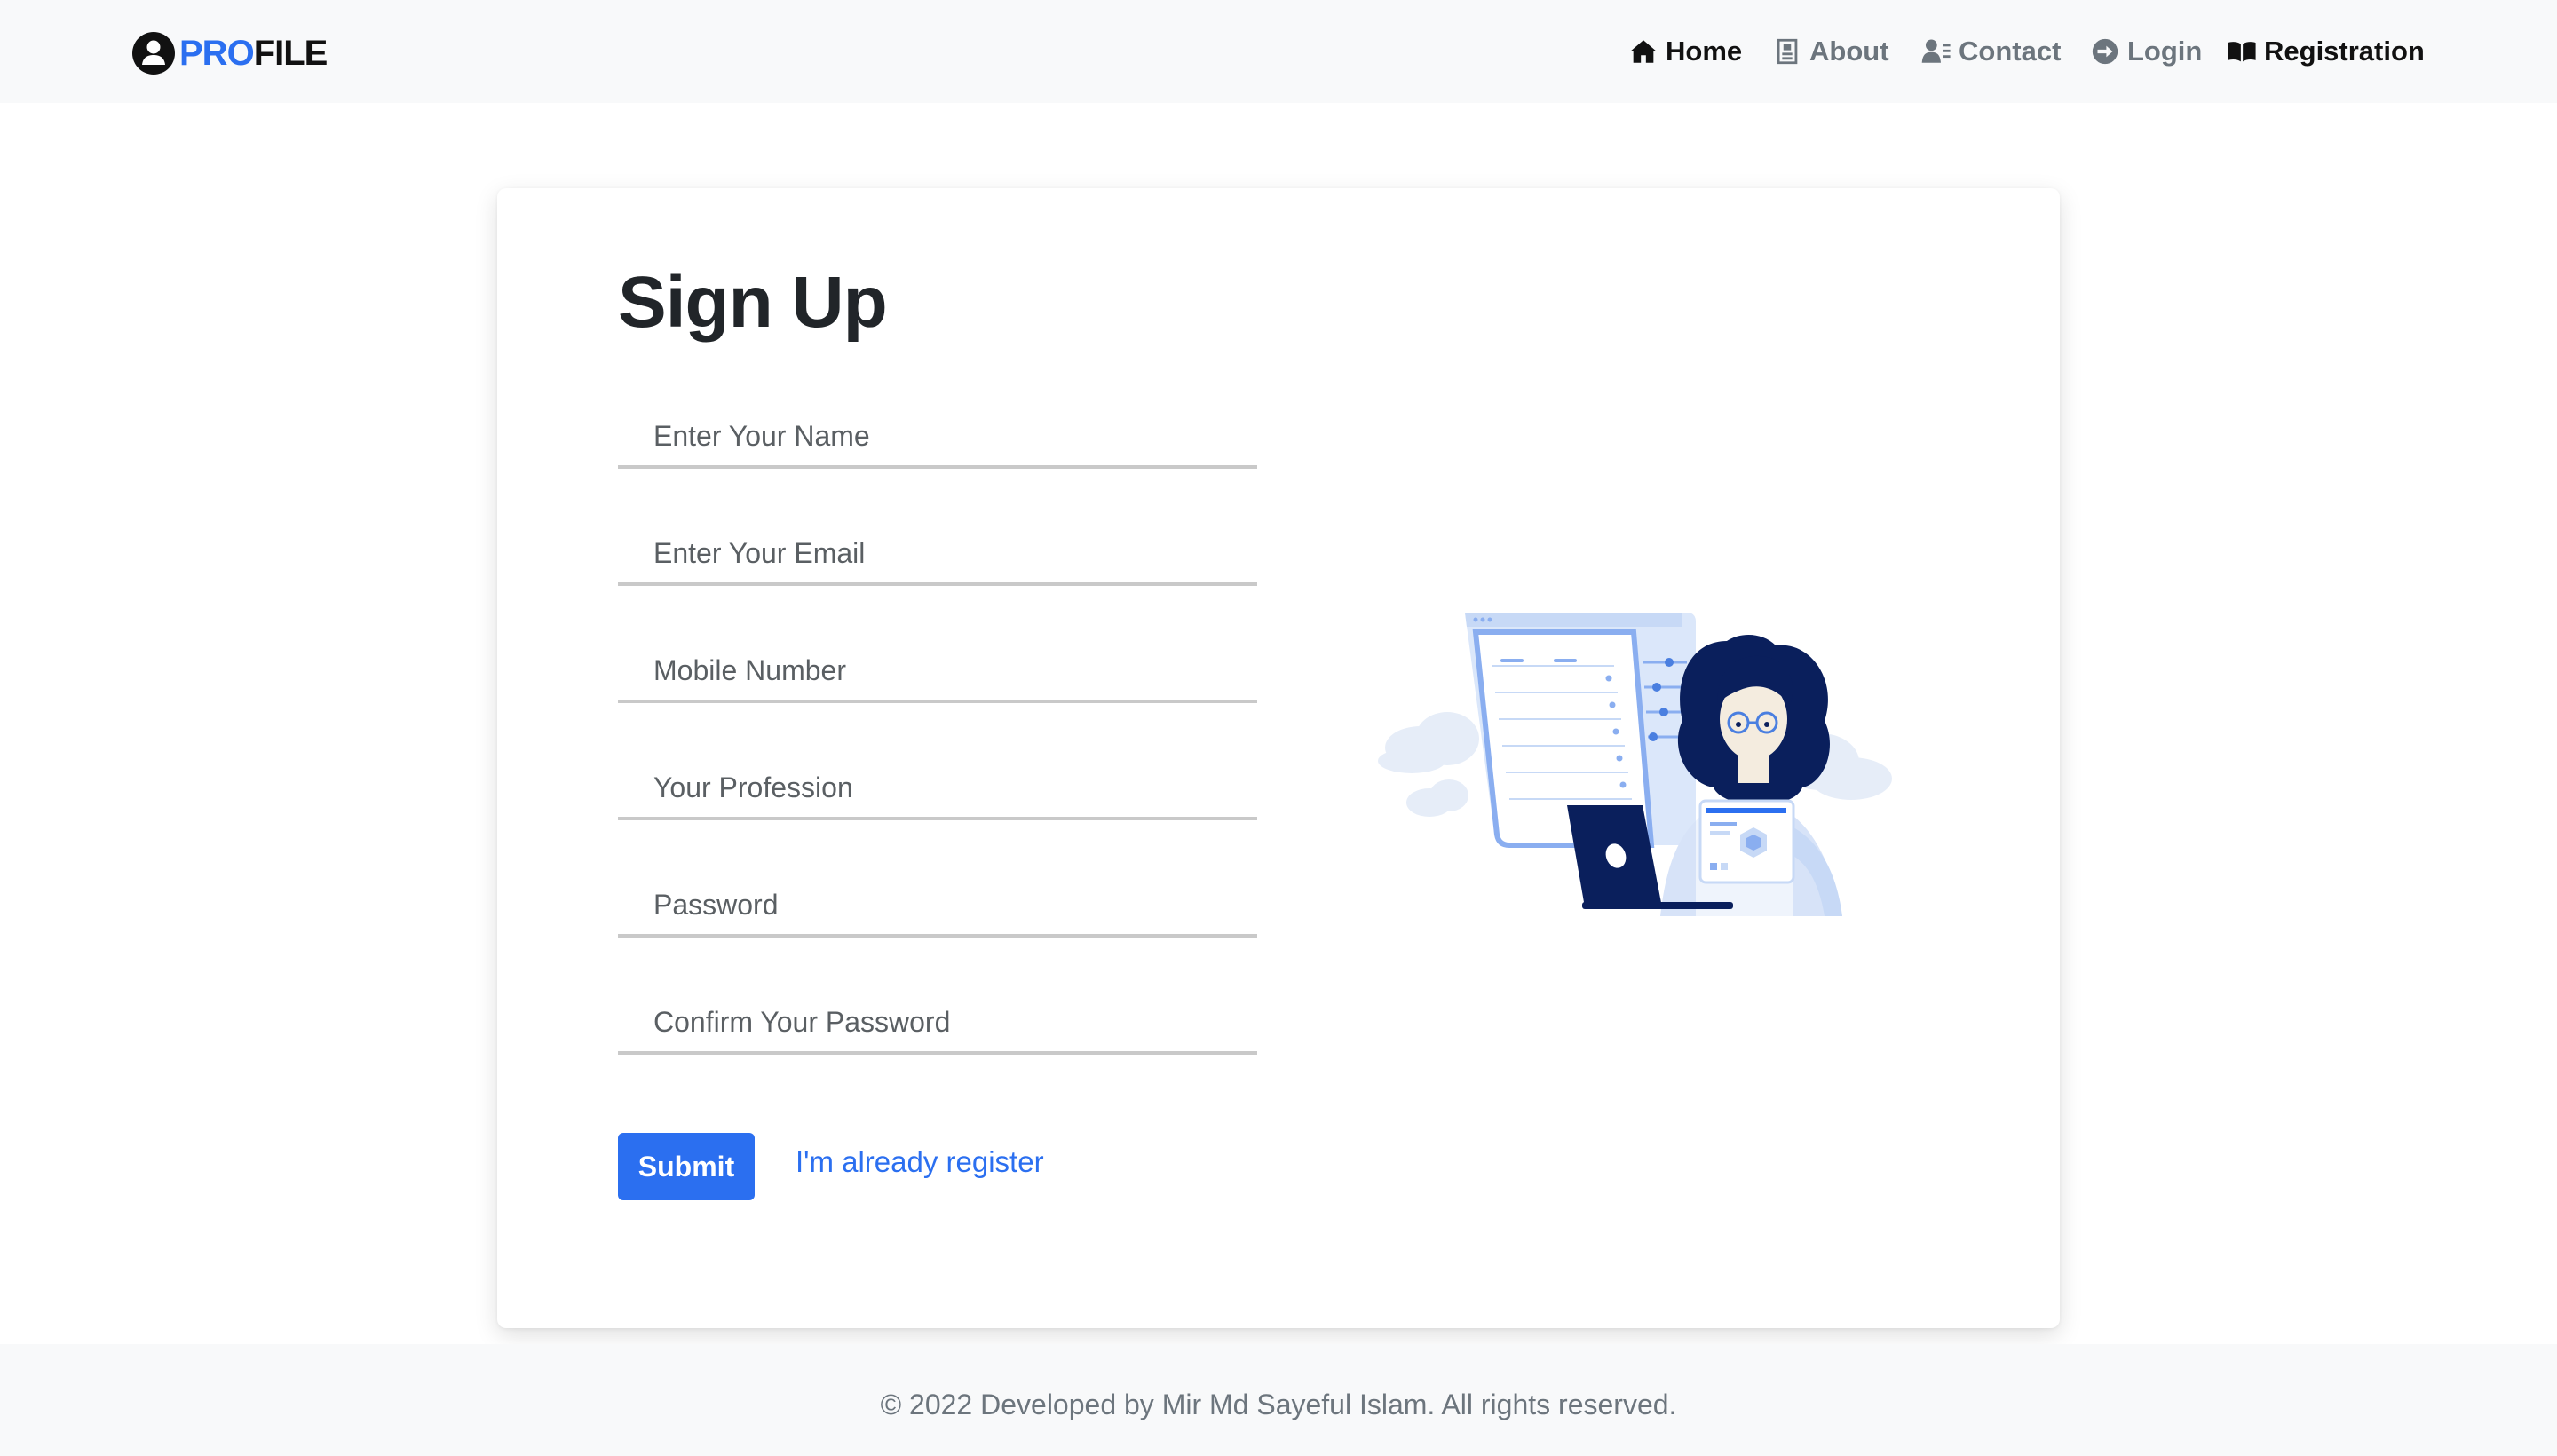 This screenshot has height=1456, width=2557. I want to click on submit-button: Submit, so click(686, 1166).